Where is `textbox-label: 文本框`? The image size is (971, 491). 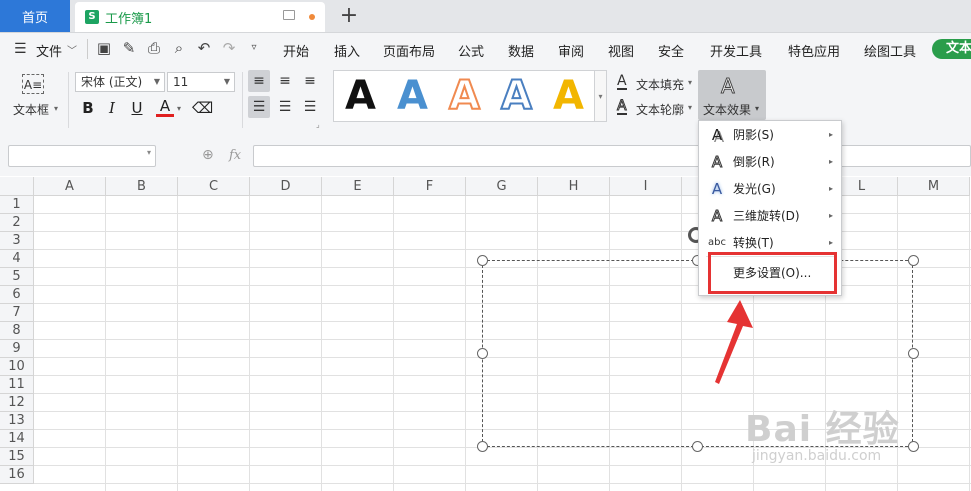
textbox-label: 文本框 is located at coordinates (31, 109).